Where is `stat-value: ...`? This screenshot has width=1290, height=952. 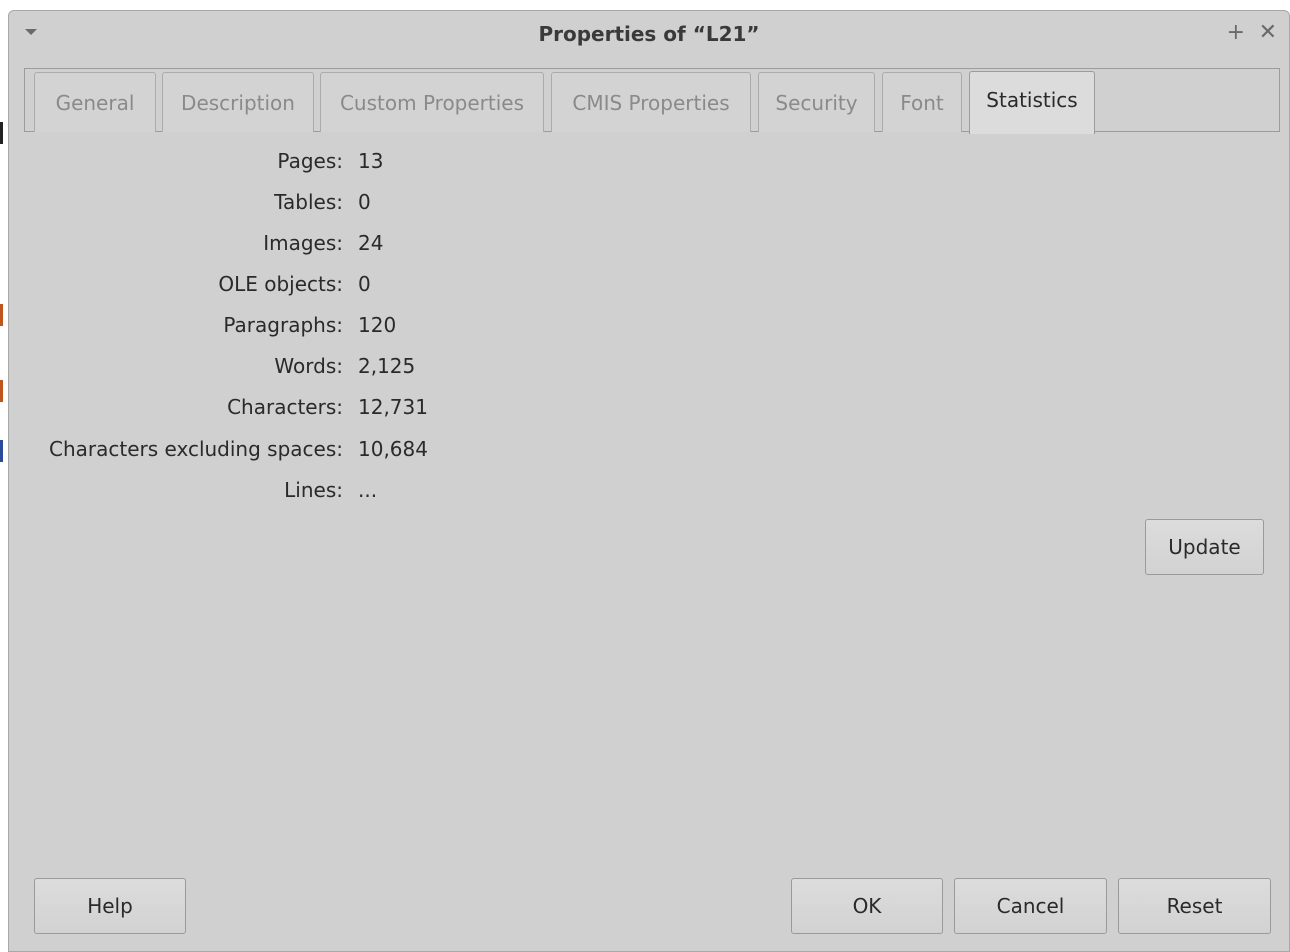 stat-value: ... is located at coordinates (368, 490).